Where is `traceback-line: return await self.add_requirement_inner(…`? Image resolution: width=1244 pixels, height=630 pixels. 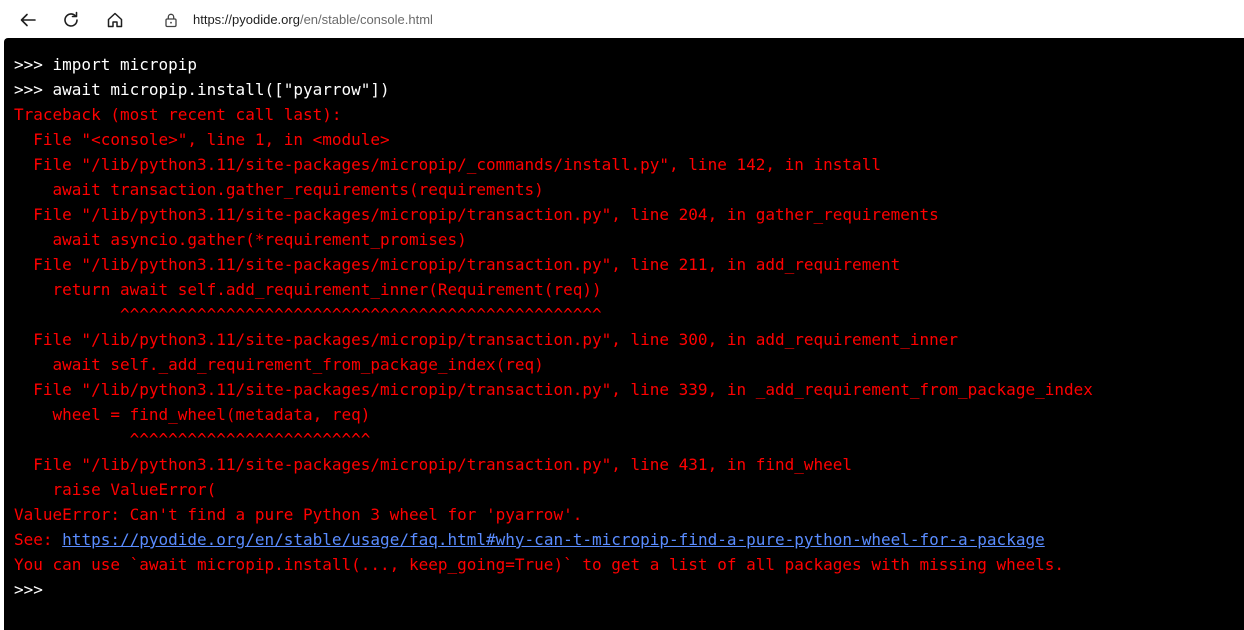 traceback-line: return await self.add_requirement_inner(… is located at coordinates (308, 289).